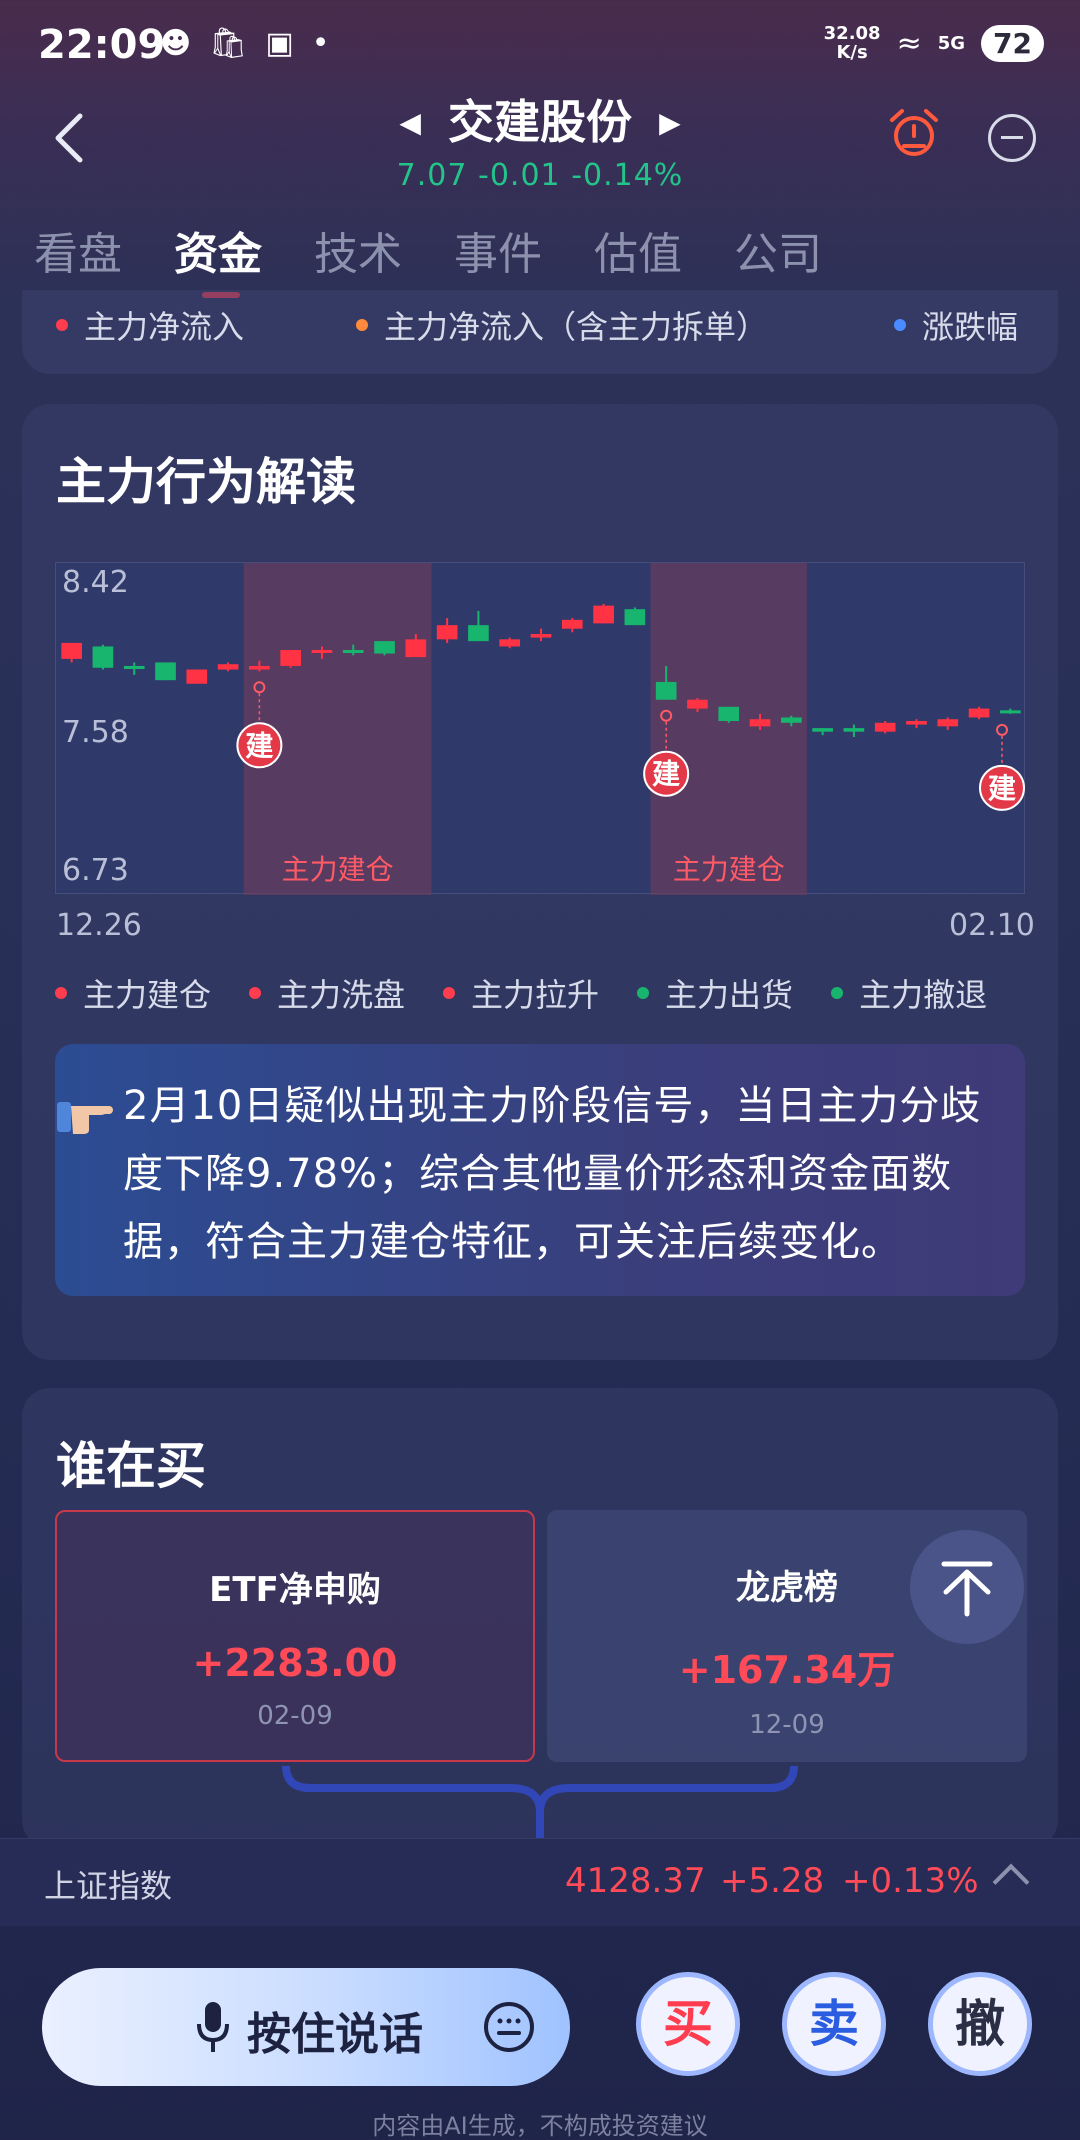  I want to click on build-position-marker: 建, so click(1002, 767).